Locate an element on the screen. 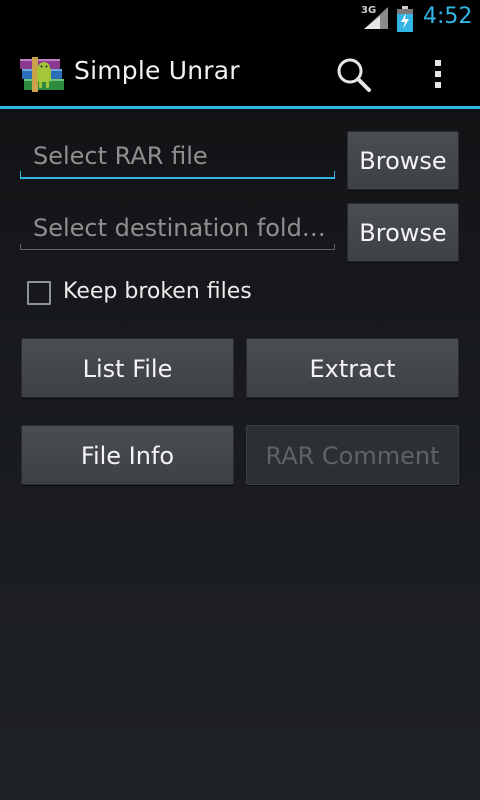 Image resolution: width=480 pixels, height=800 pixels. file-info-button: File Info is located at coordinates (127, 455).